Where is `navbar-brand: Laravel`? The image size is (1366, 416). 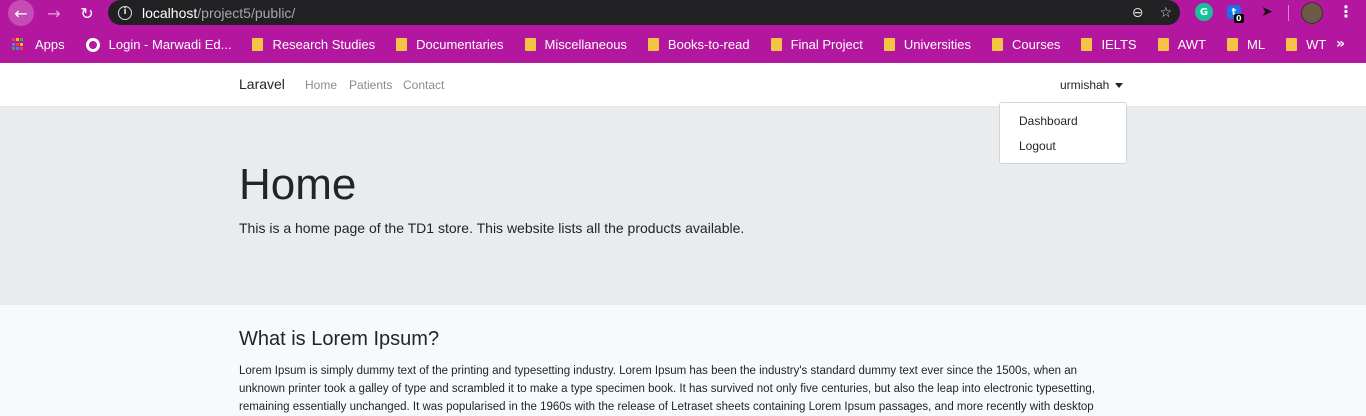 navbar-brand: Laravel is located at coordinates (262, 84).